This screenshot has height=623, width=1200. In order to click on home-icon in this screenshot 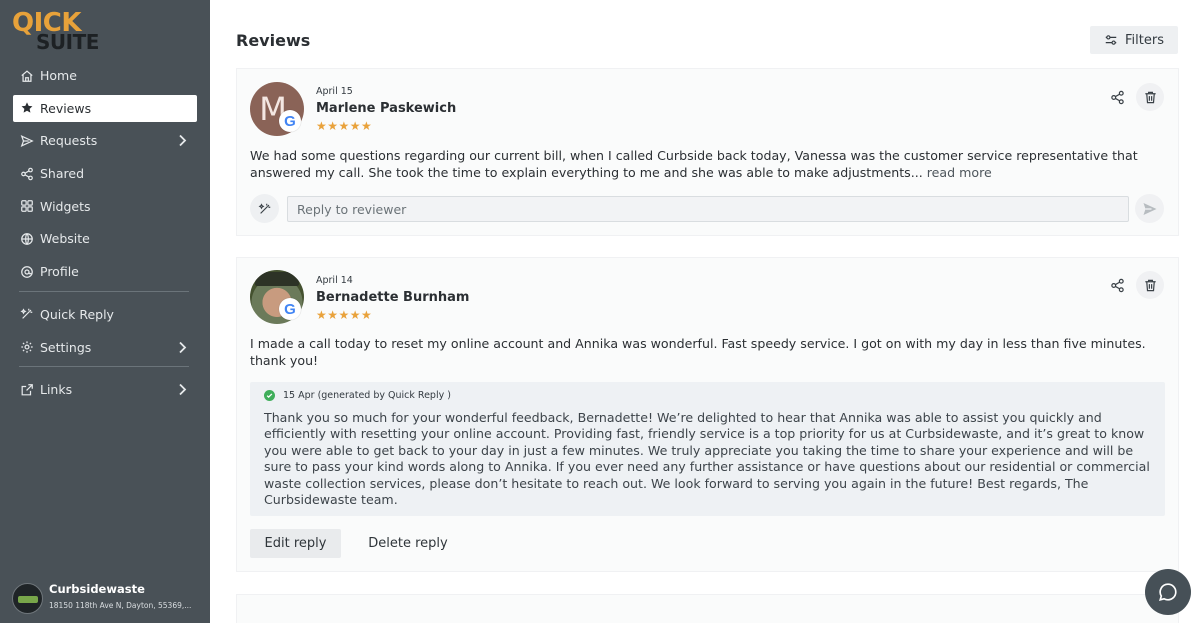, I will do `click(27, 76)`.